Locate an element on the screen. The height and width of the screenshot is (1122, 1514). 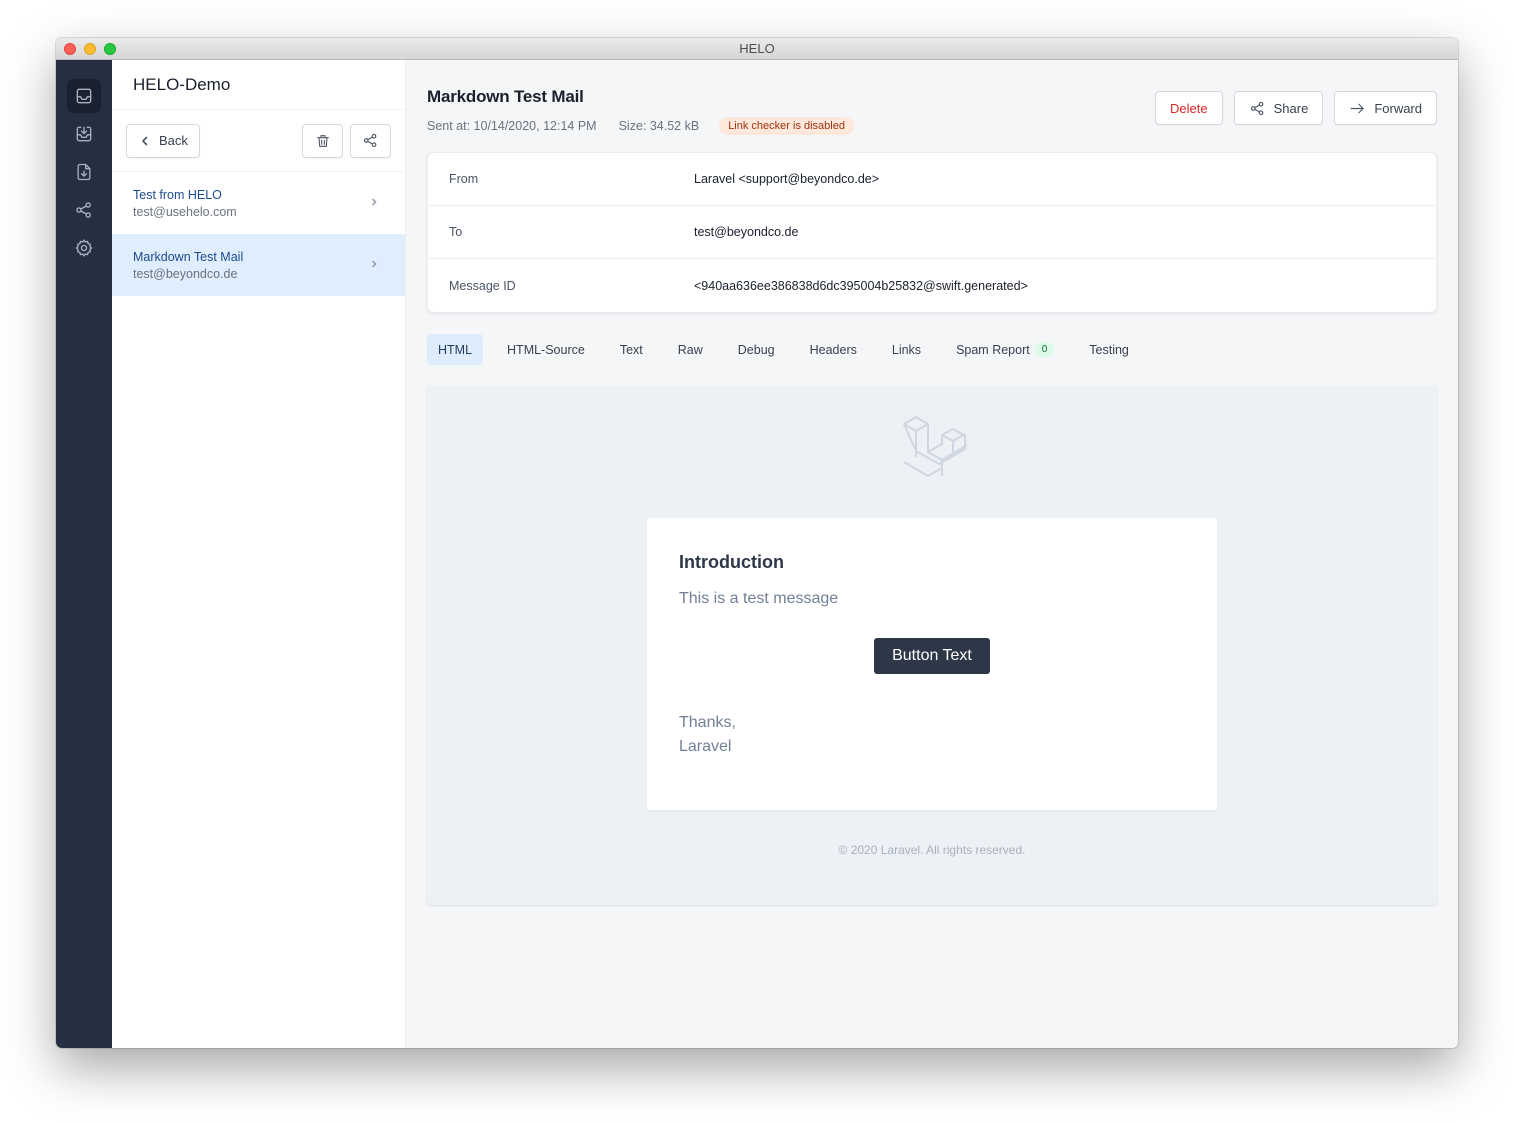
email-footer: © 2020 Laravel. All rights reserved. is located at coordinates (932, 850).